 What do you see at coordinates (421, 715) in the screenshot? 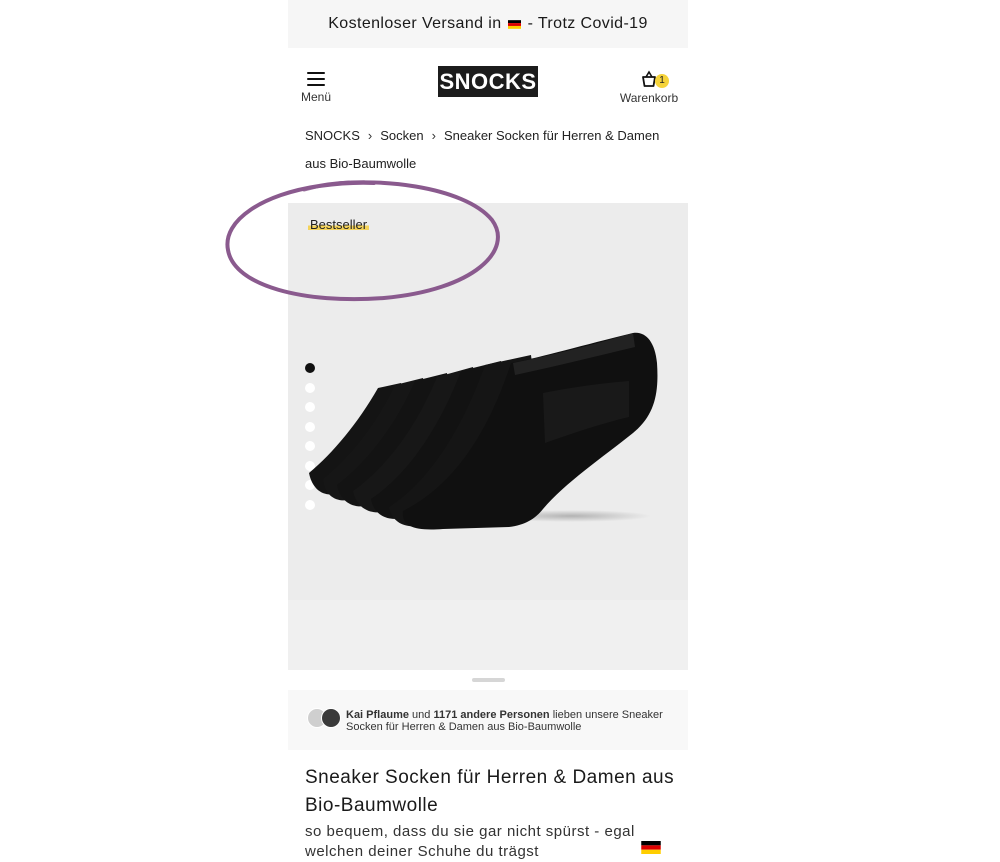
I see `social-proof-connector: und` at bounding box center [421, 715].